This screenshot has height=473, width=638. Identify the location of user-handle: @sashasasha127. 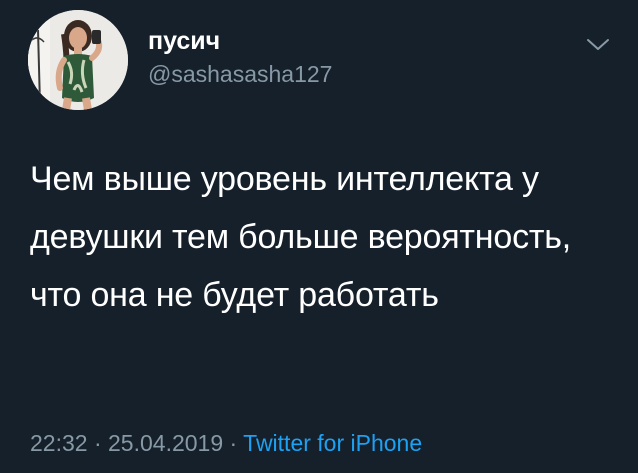
(240, 74).